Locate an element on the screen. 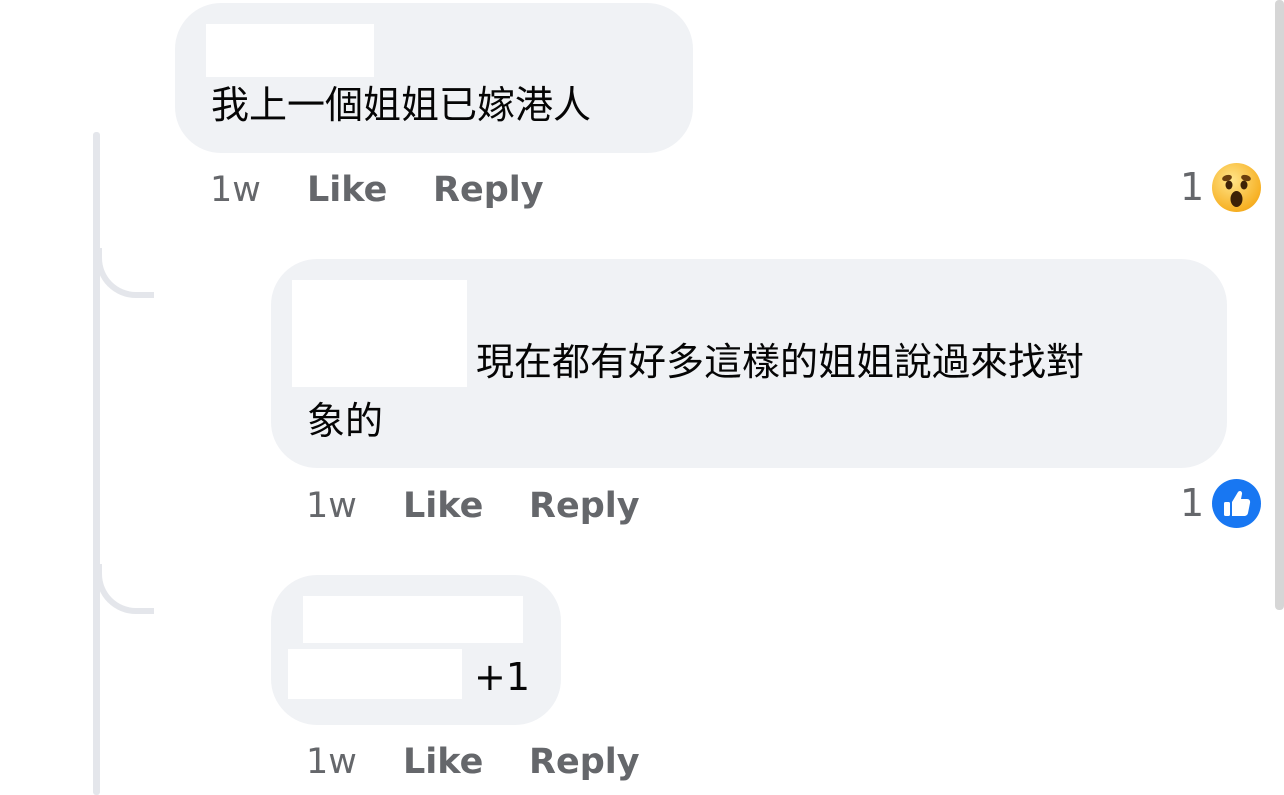  comment-bubble: +1 is located at coordinates (416, 650).